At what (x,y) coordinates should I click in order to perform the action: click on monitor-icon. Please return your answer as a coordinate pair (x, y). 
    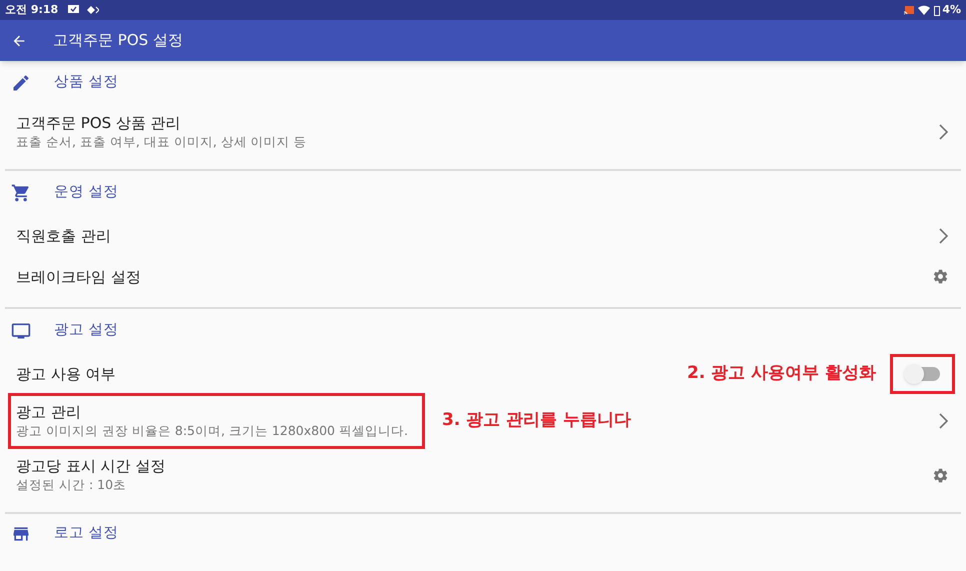
    Looking at the image, I should click on (21, 331).